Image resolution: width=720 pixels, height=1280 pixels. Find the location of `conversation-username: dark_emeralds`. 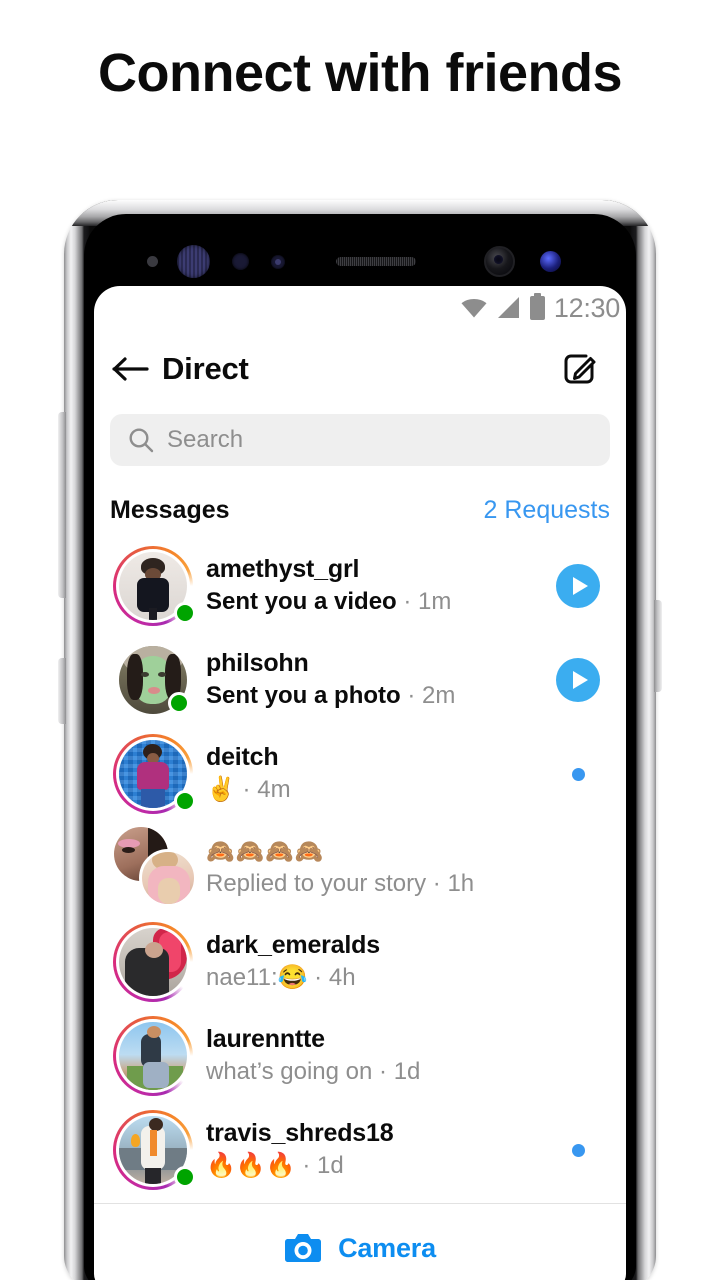

conversation-username: dark_emeralds is located at coordinates (293, 945).